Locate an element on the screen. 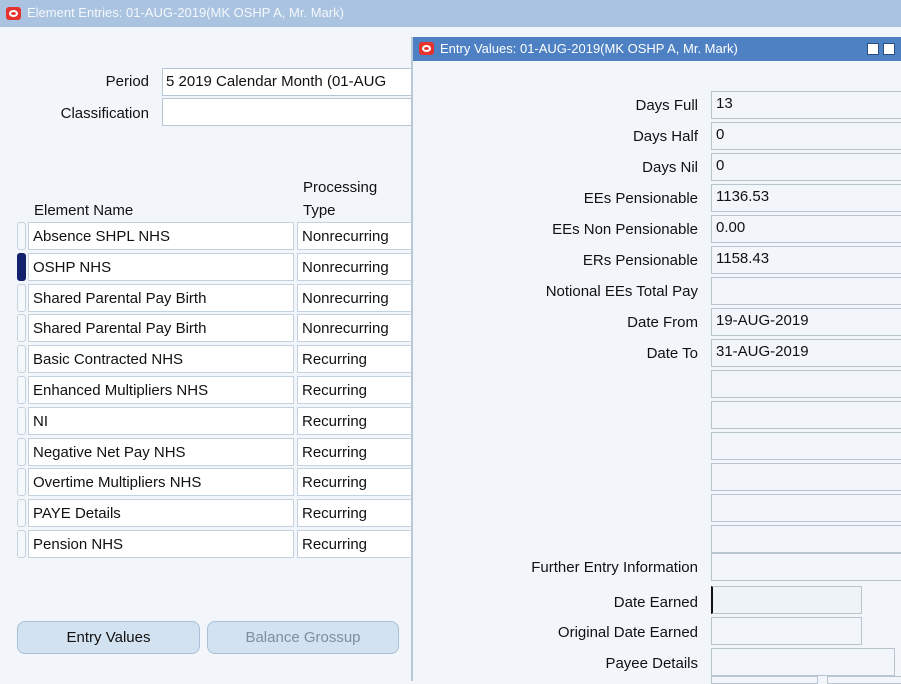  element-name-header: Element Name is located at coordinates (84, 210).